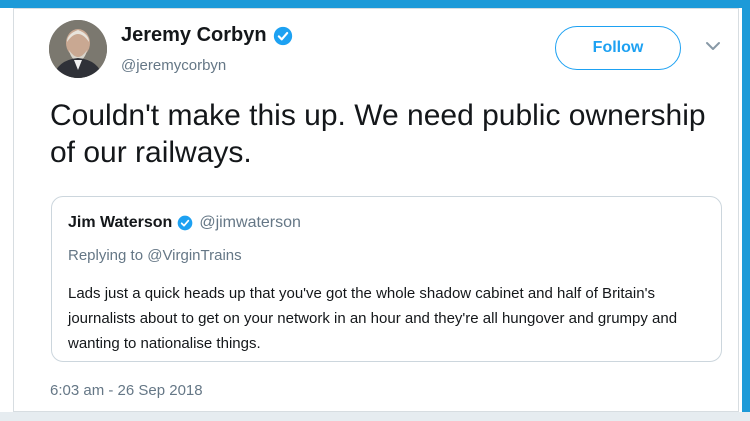  I want to click on frame-bottom-strip, so click(375, 416).